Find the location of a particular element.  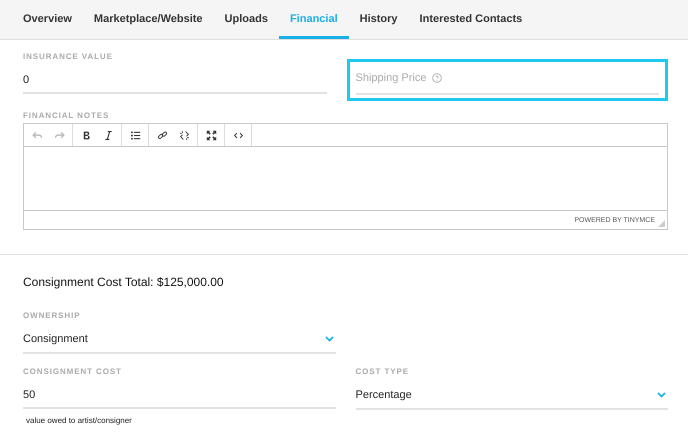

tab: History is located at coordinates (378, 19).